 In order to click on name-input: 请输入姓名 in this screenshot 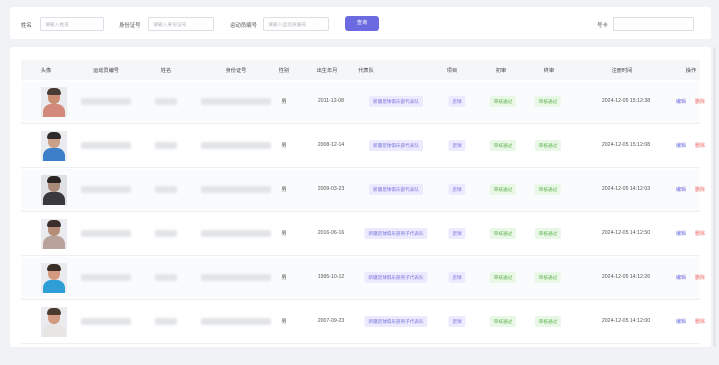, I will do `click(72, 24)`.